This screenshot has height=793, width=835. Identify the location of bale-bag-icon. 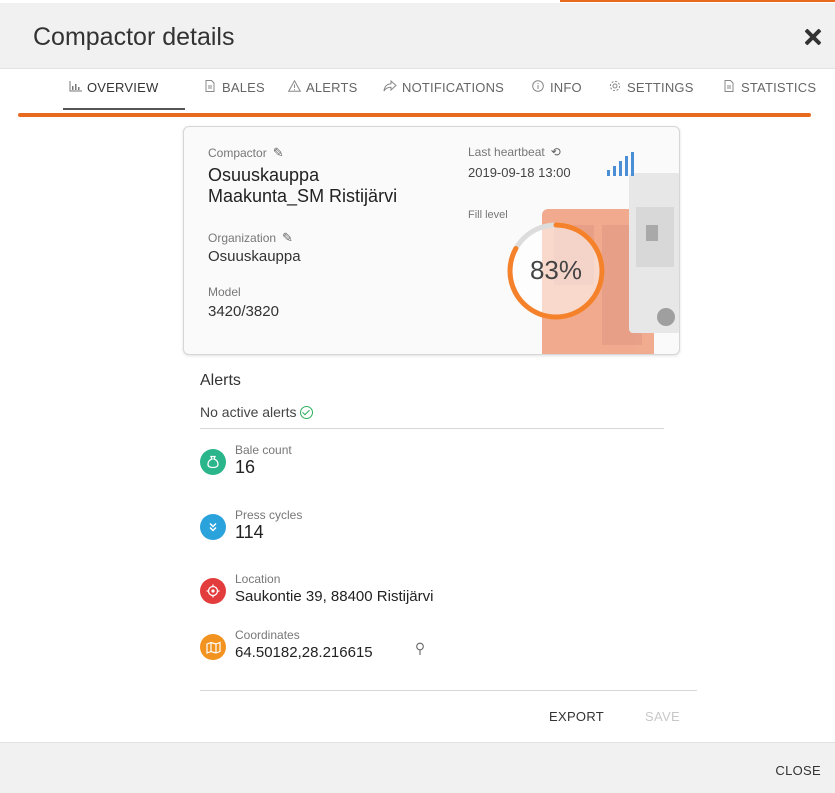
(213, 462).